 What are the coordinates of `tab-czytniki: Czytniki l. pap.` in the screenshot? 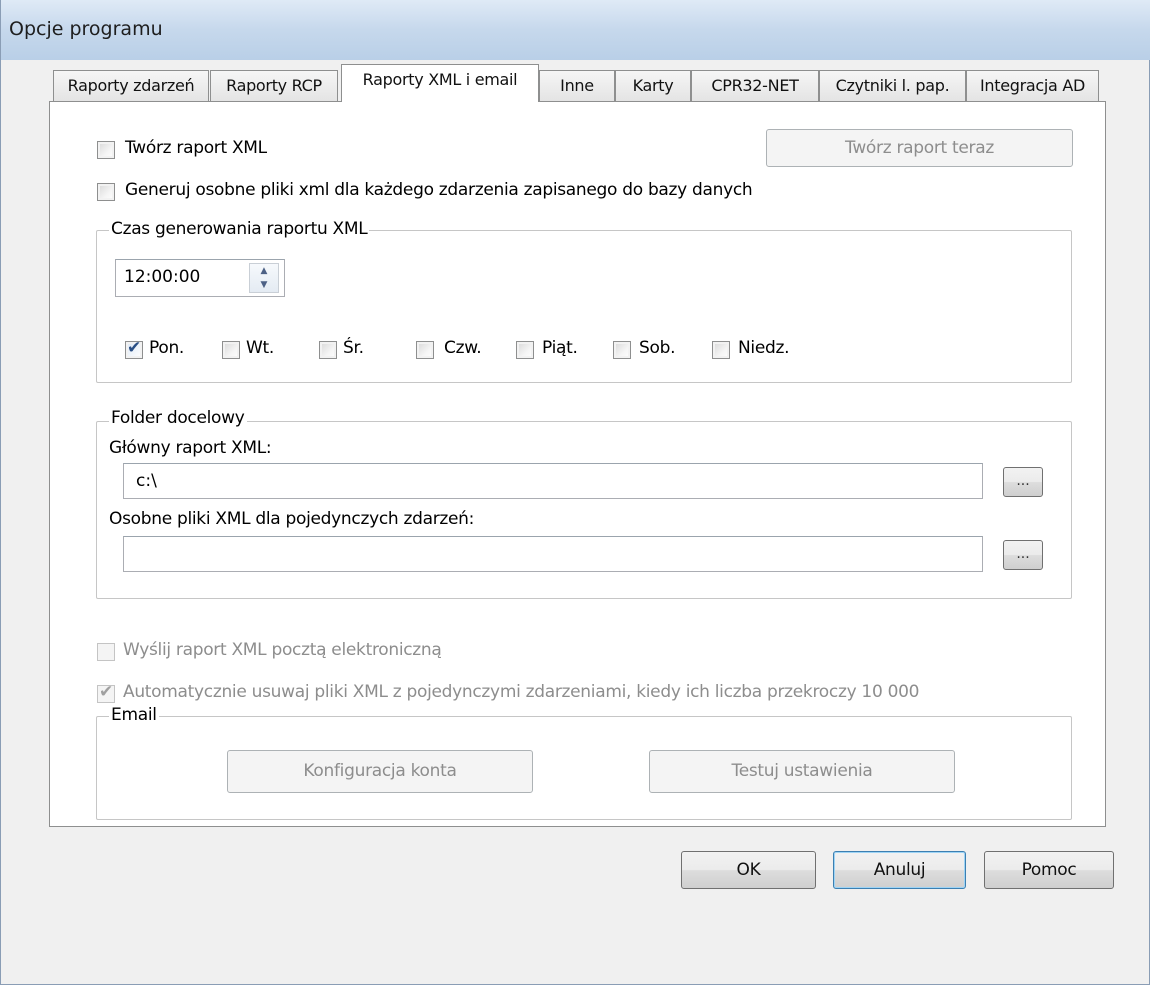 It's located at (892, 85).